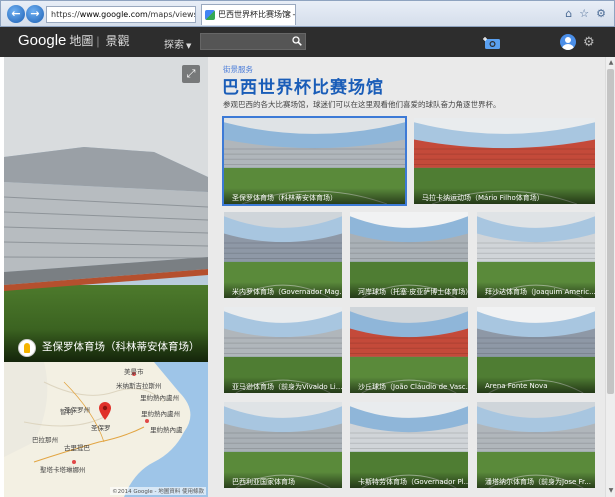 The image size is (615, 497). Describe the element at coordinates (589, 42) in the screenshot. I see `gear-icon: ⚙` at that location.